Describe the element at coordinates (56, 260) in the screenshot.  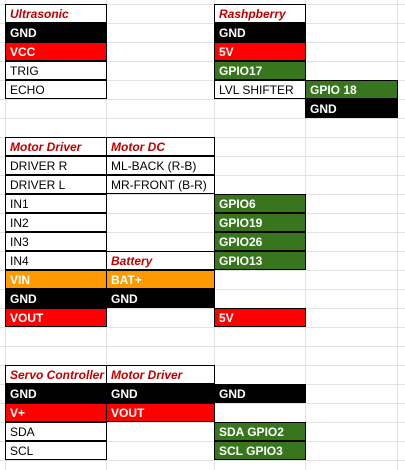
I see `in4-cell: IN4` at that location.